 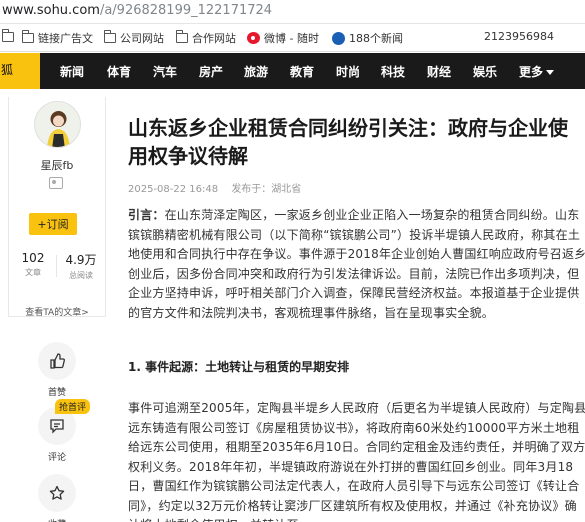 I want to click on nav-item-finance: 财经, so click(x=439, y=71).